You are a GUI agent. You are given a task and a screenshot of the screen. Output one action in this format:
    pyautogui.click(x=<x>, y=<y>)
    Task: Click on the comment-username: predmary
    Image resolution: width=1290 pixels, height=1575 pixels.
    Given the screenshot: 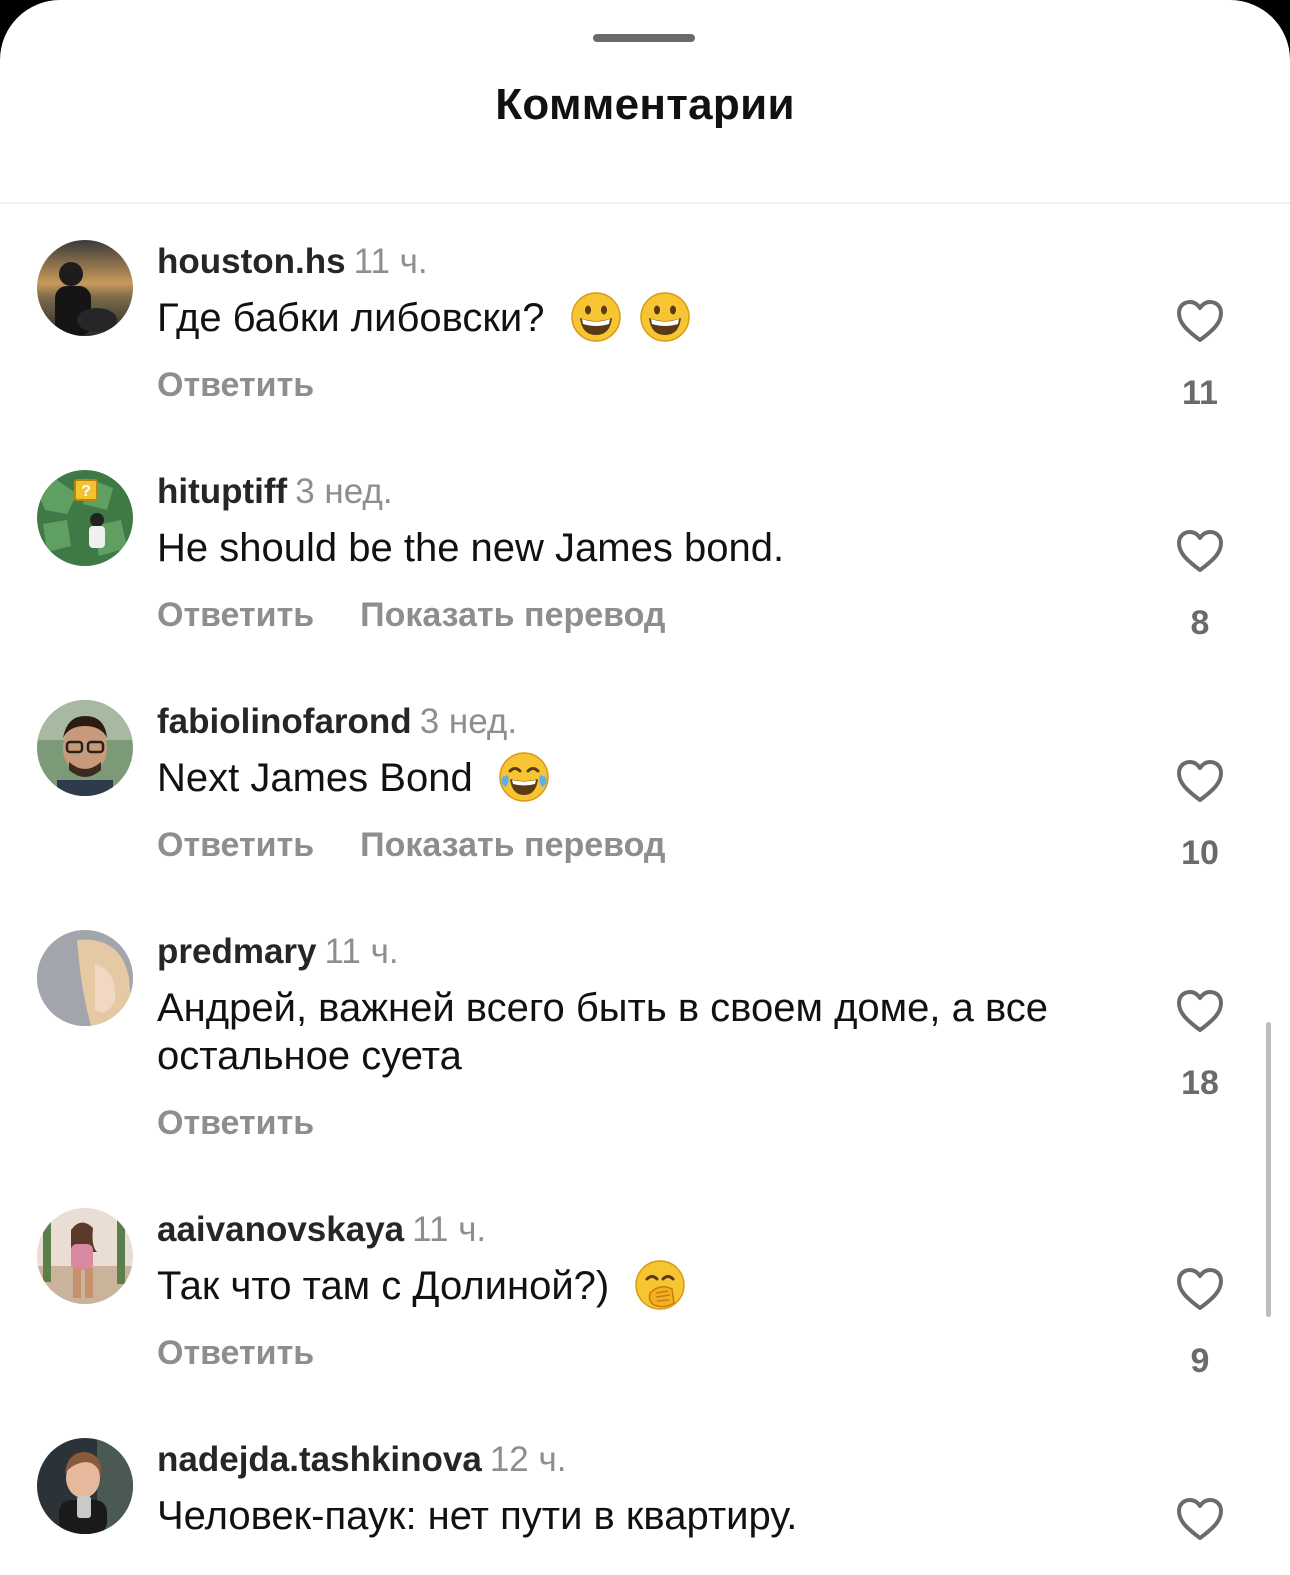 What is the action you would take?
    pyautogui.click(x=237, y=951)
    